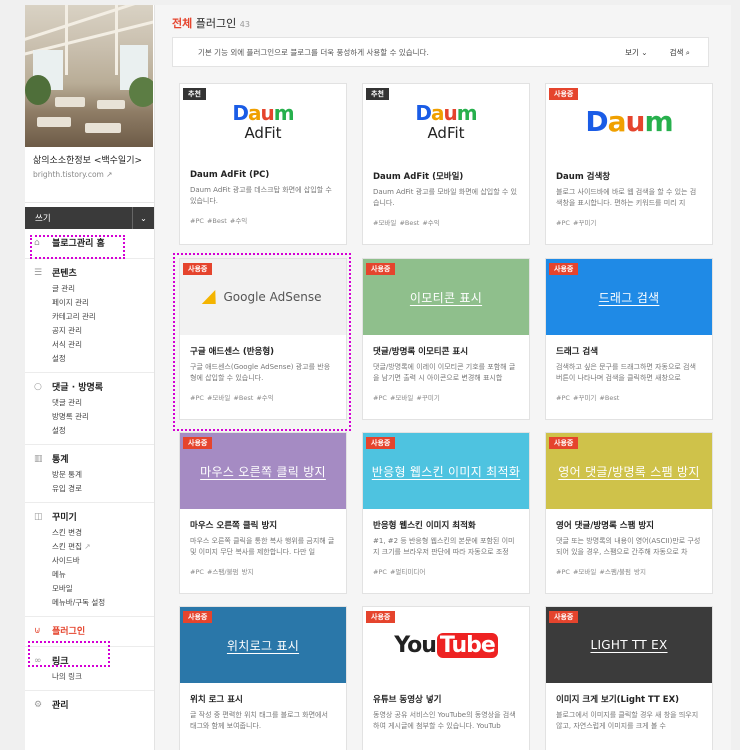 The image size is (740, 750). What do you see at coordinates (143, 218) in the screenshot?
I see `write-dropdown-button: ⌄` at bounding box center [143, 218].